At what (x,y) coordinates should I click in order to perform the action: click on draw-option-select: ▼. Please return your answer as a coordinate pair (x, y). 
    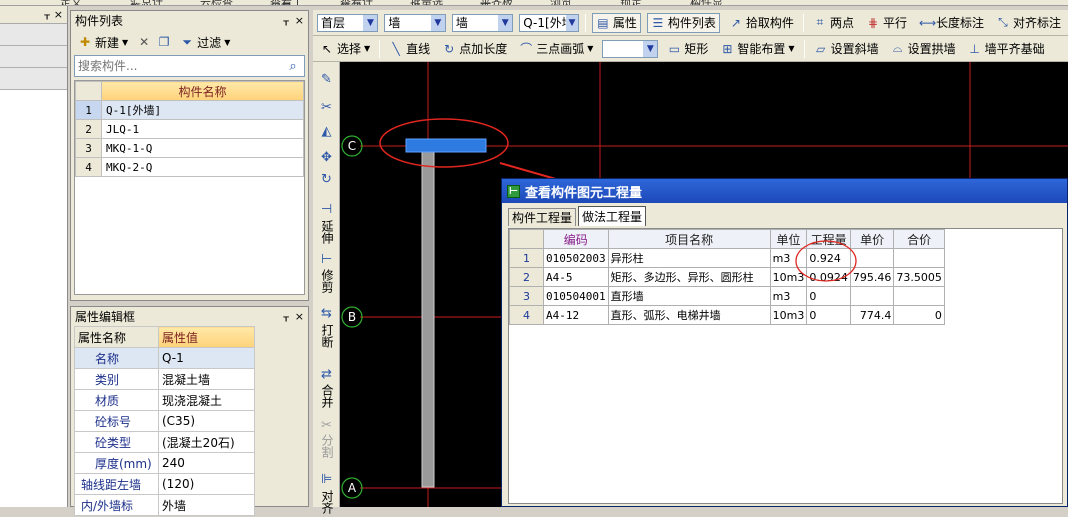
    Looking at the image, I should click on (630, 48).